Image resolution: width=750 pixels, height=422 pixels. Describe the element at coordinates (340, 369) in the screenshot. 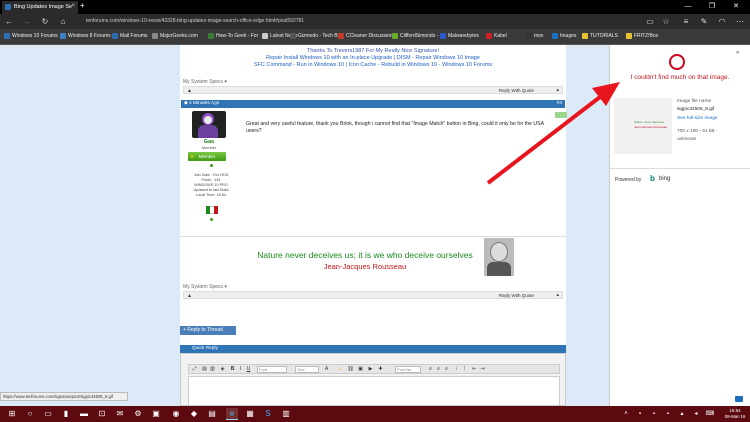

I see `smiley-icon: ☺` at that location.